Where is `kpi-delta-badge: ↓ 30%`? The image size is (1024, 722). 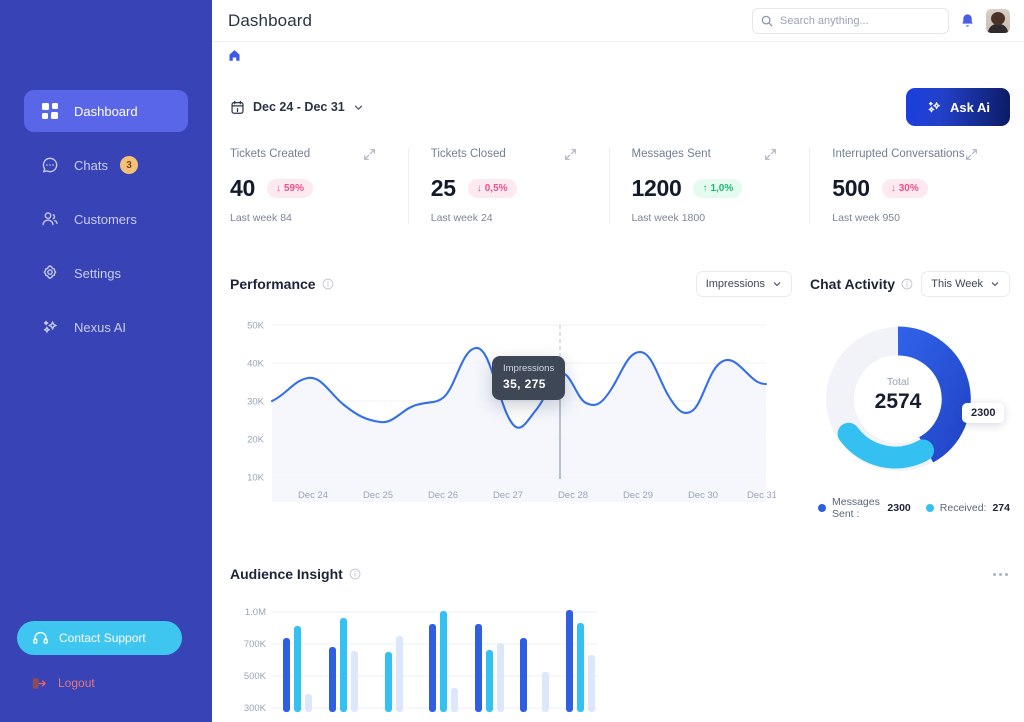 kpi-delta-badge: ↓ 30% is located at coordinates (904, 188).